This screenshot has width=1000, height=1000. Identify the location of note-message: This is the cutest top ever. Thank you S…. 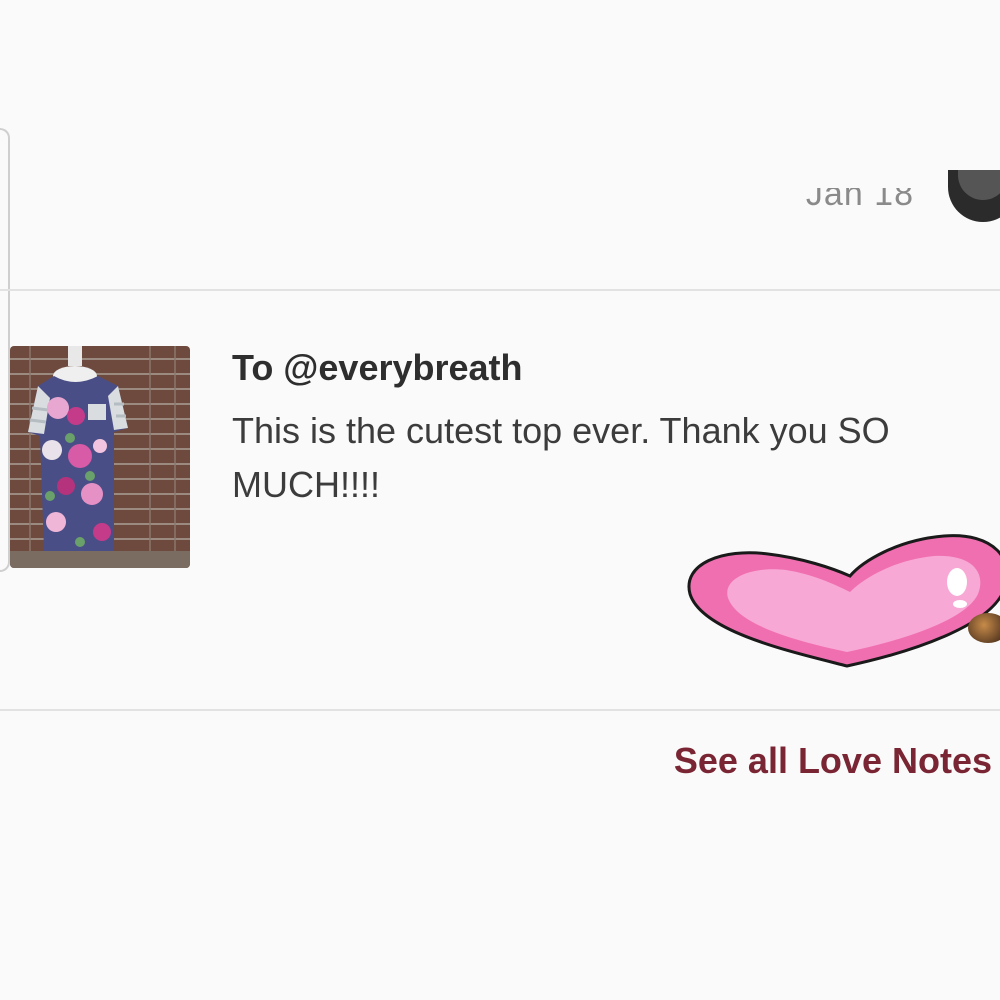
(561, 457).